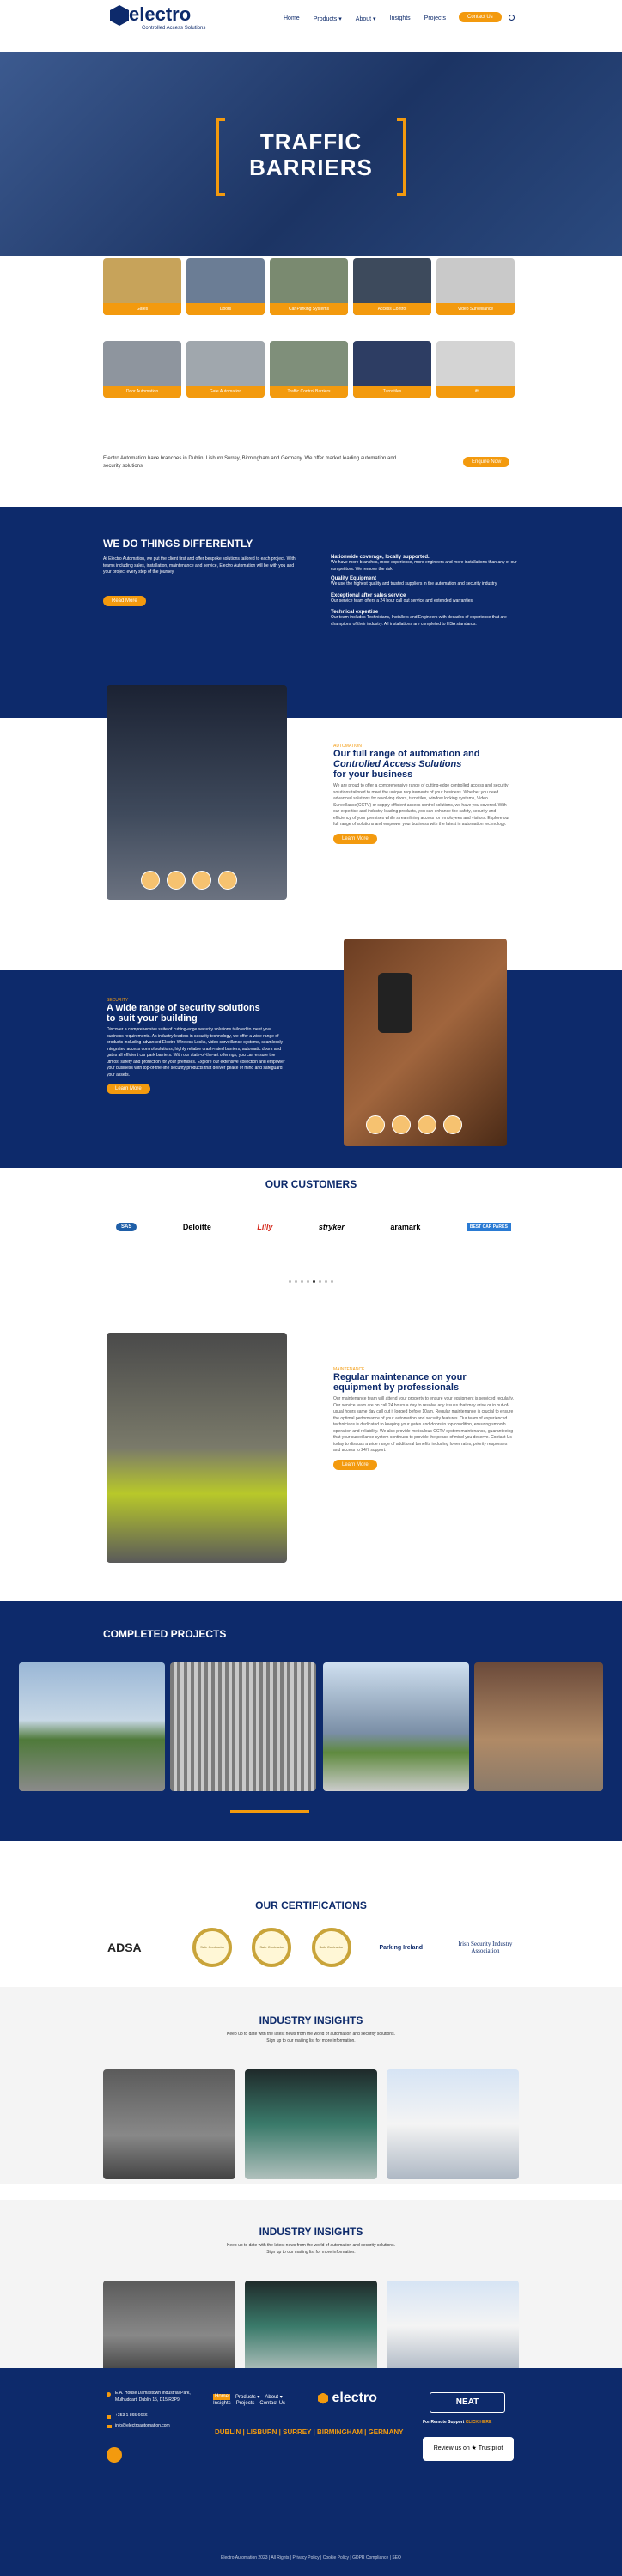  What do you see at coordinates (475, 392) in the screenshot?
I see `tile-label: Lift` at bounding box center [475, 392].